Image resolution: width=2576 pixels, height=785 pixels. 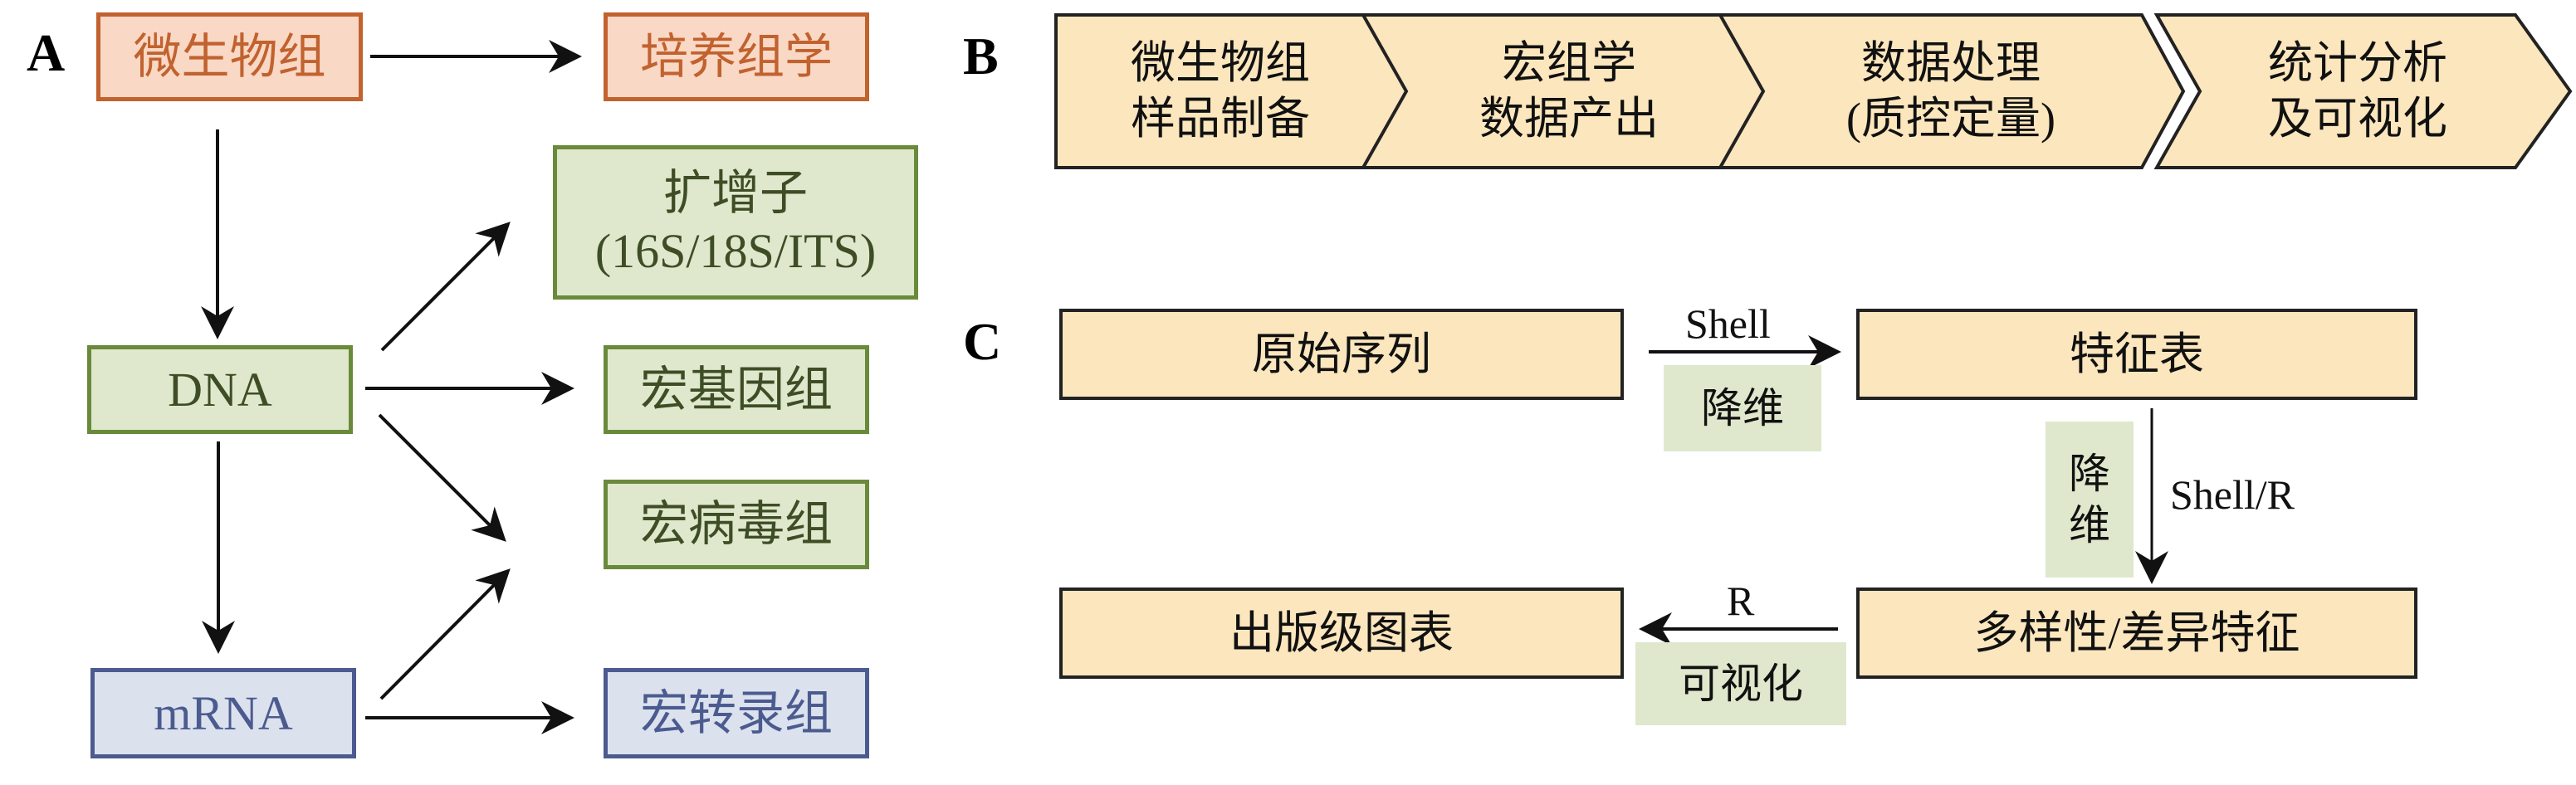 What do you see at coordinates (982, 341) in the screenshot?
I see `panel-label-c: C` at bounding box center [982, 341].